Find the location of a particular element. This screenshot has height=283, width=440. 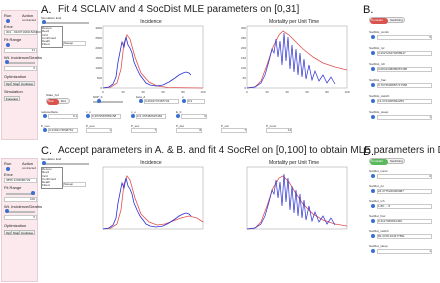

param-label: SocDist_rpr is located at coordinates (377, 48).